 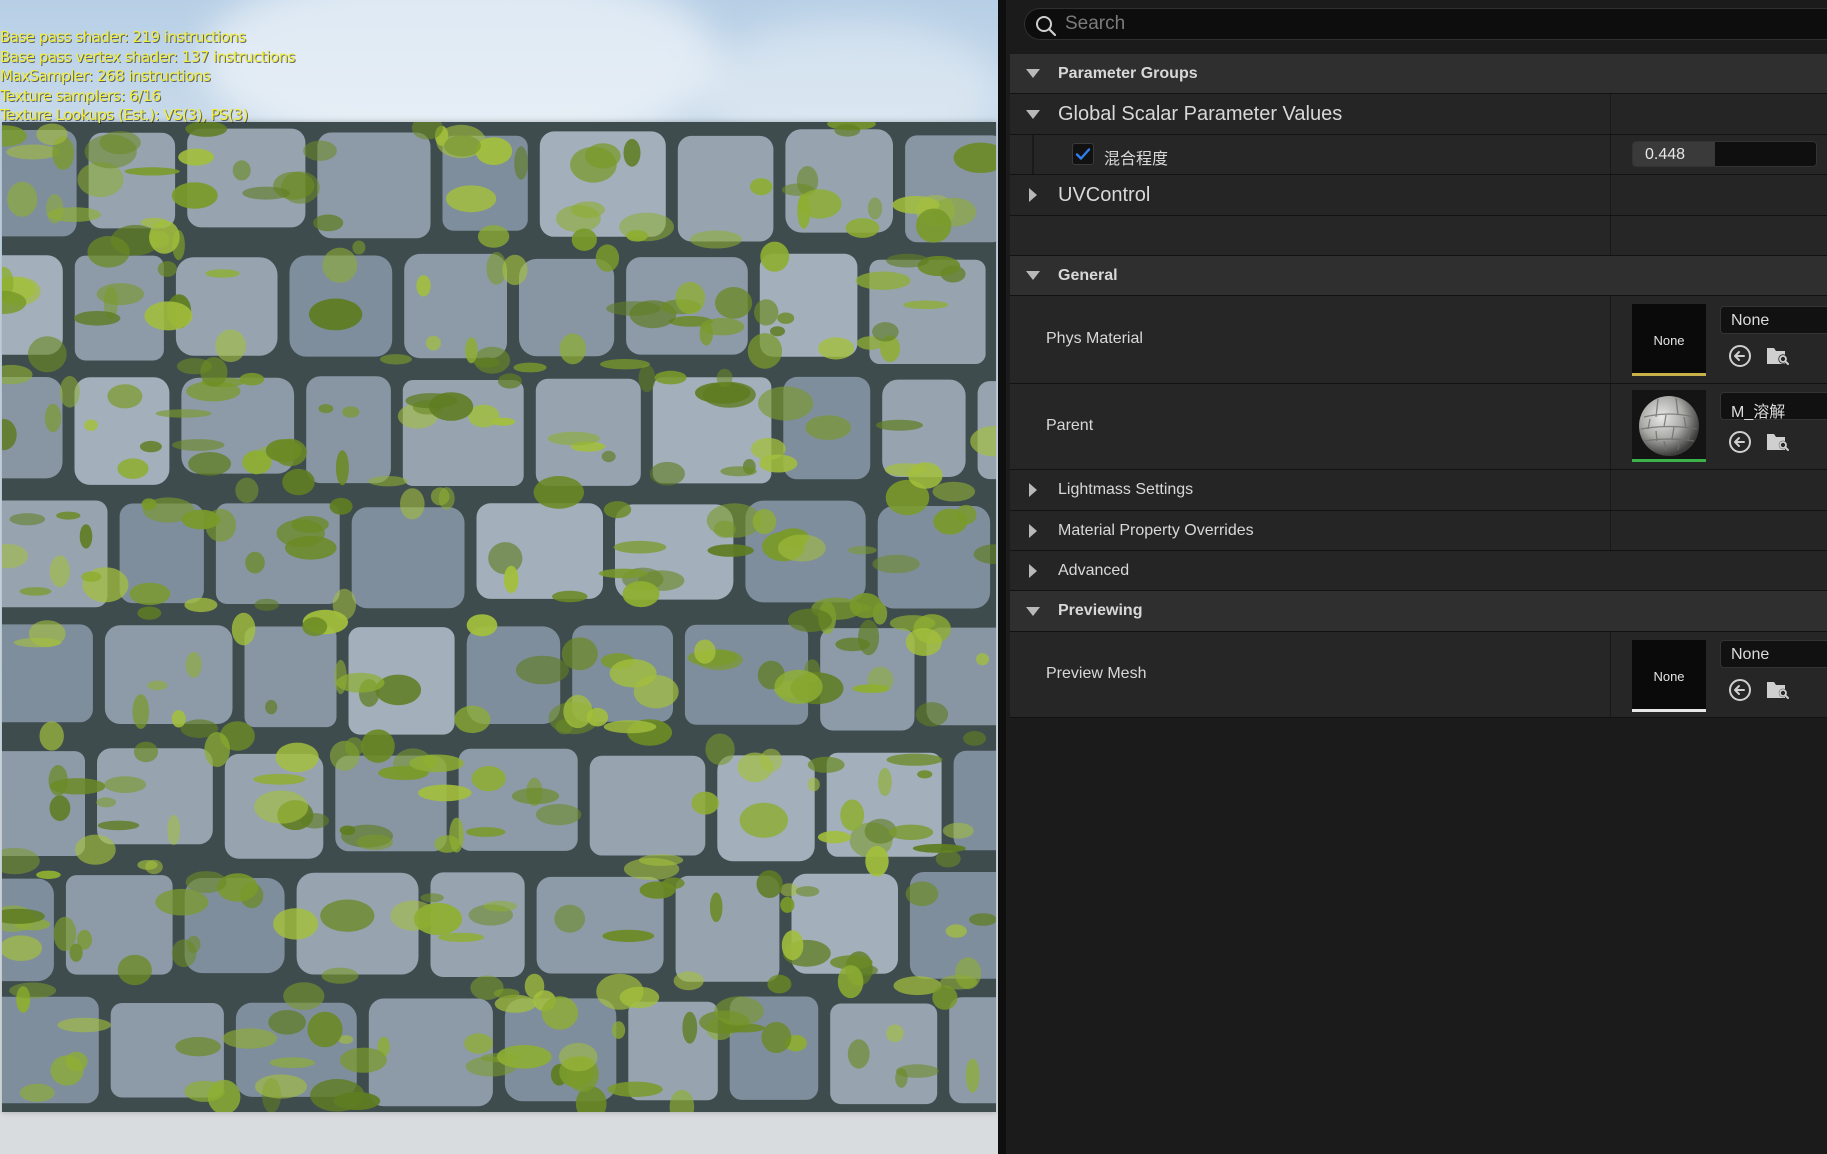 What do you see at coordinates (1136, 159) in the screenshot?
I see `parameter-name: 混合程度` at bounding box center [1136, 159].